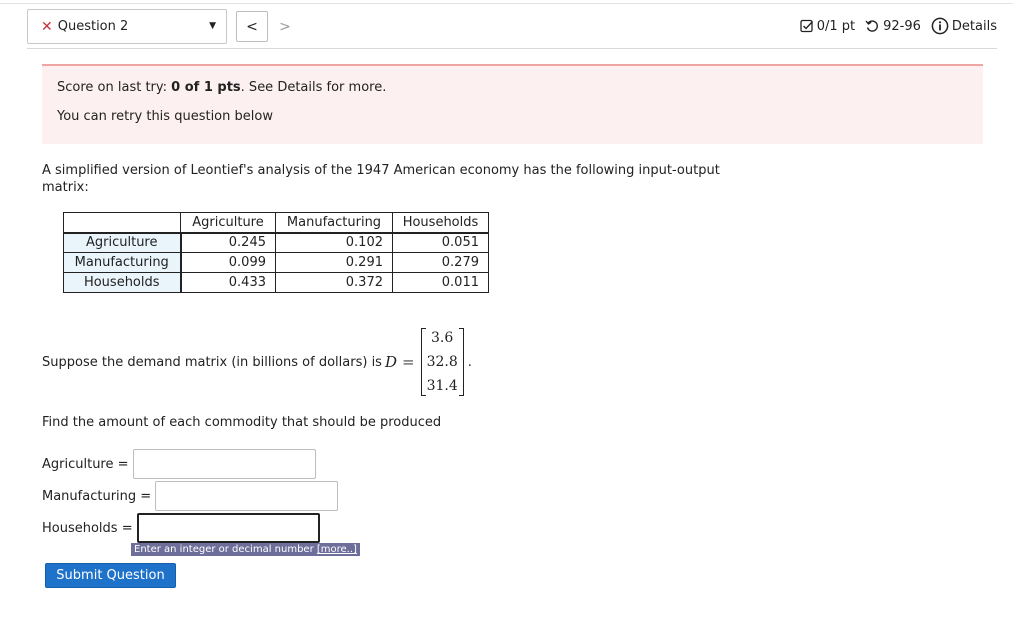 This screenshot has height=632, width=1013. Describe the element at coordinates (974, 26) in the screenshot. I see `details-label: Details` at that location.